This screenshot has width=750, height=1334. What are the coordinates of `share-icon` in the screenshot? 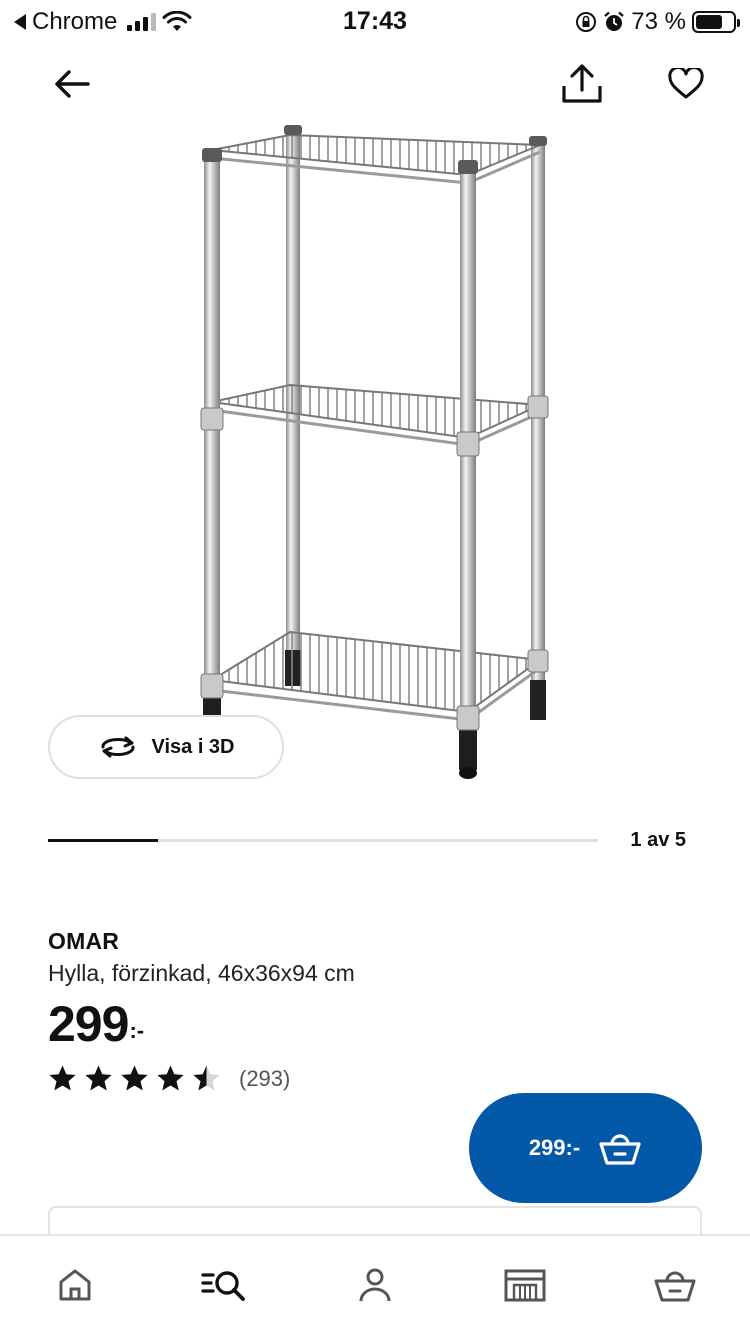 It's located at (582, 83).